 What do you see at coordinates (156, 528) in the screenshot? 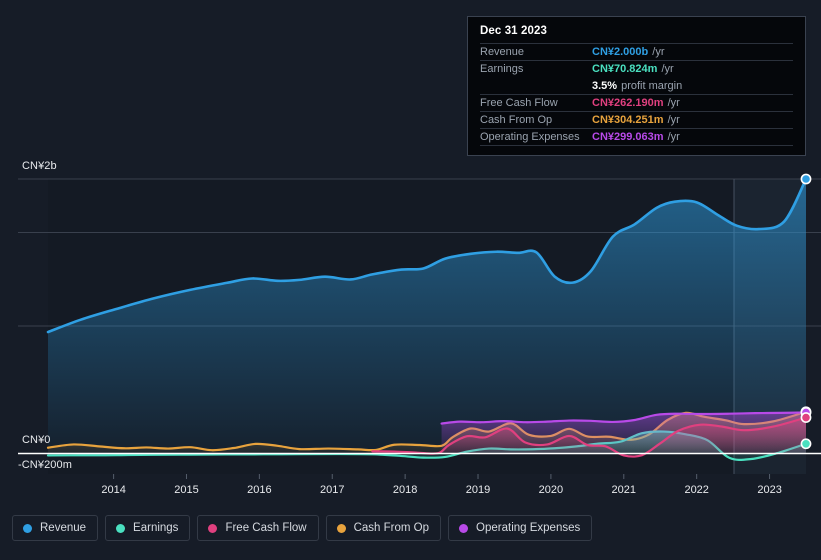
I see `legend-item-label: Earnings` at bounding box center [156, 528].